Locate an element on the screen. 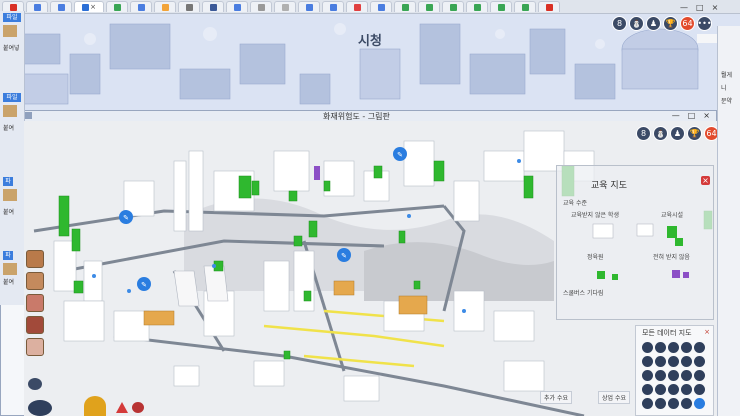  globe-icon is located at coordinates (40, 408).